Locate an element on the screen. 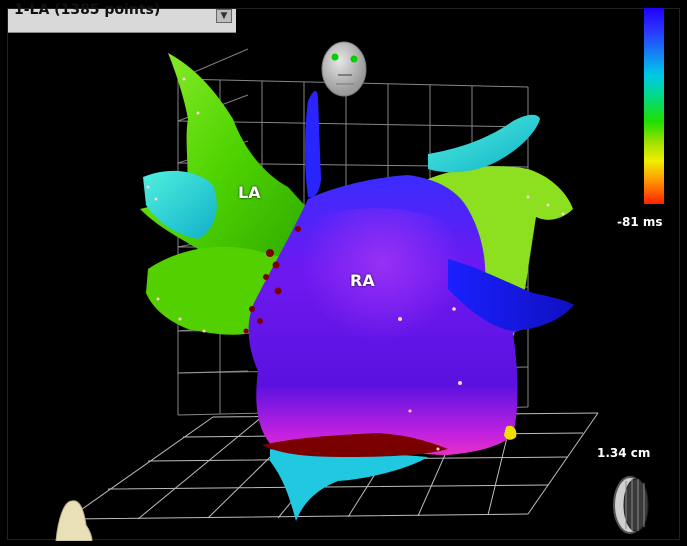 This screenshot has height=546, width=687. ra-core-highlight is located at coordinates (382, 286).